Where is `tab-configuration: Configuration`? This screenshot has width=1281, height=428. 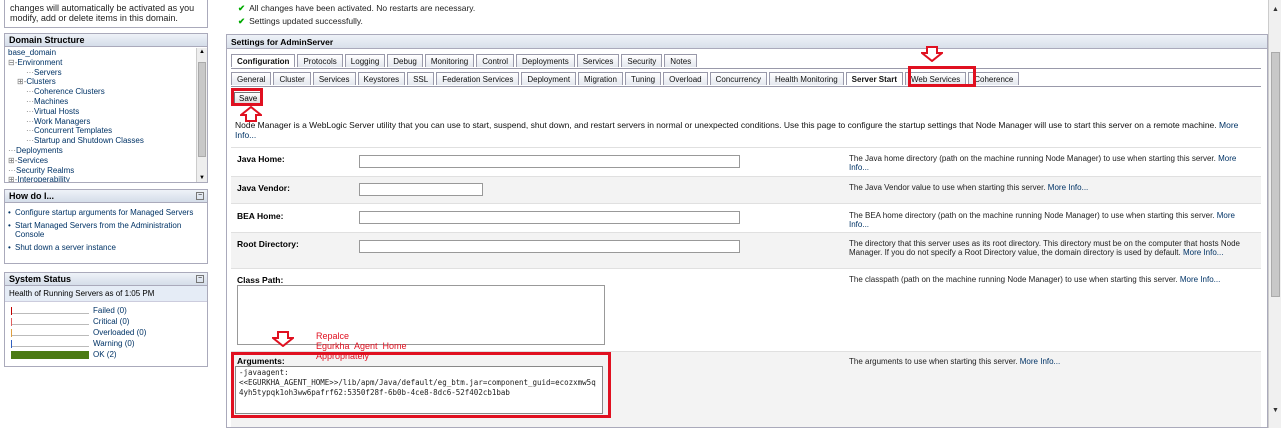
tab-configuration: Configuration is located at coordinates (263, 60).